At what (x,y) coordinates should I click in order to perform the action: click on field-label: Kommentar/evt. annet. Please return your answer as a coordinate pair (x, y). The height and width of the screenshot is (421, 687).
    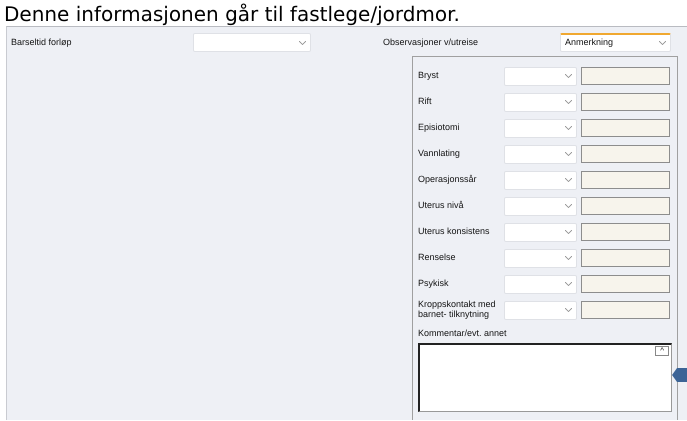
    Looking at the image, I should click on (463, 333).